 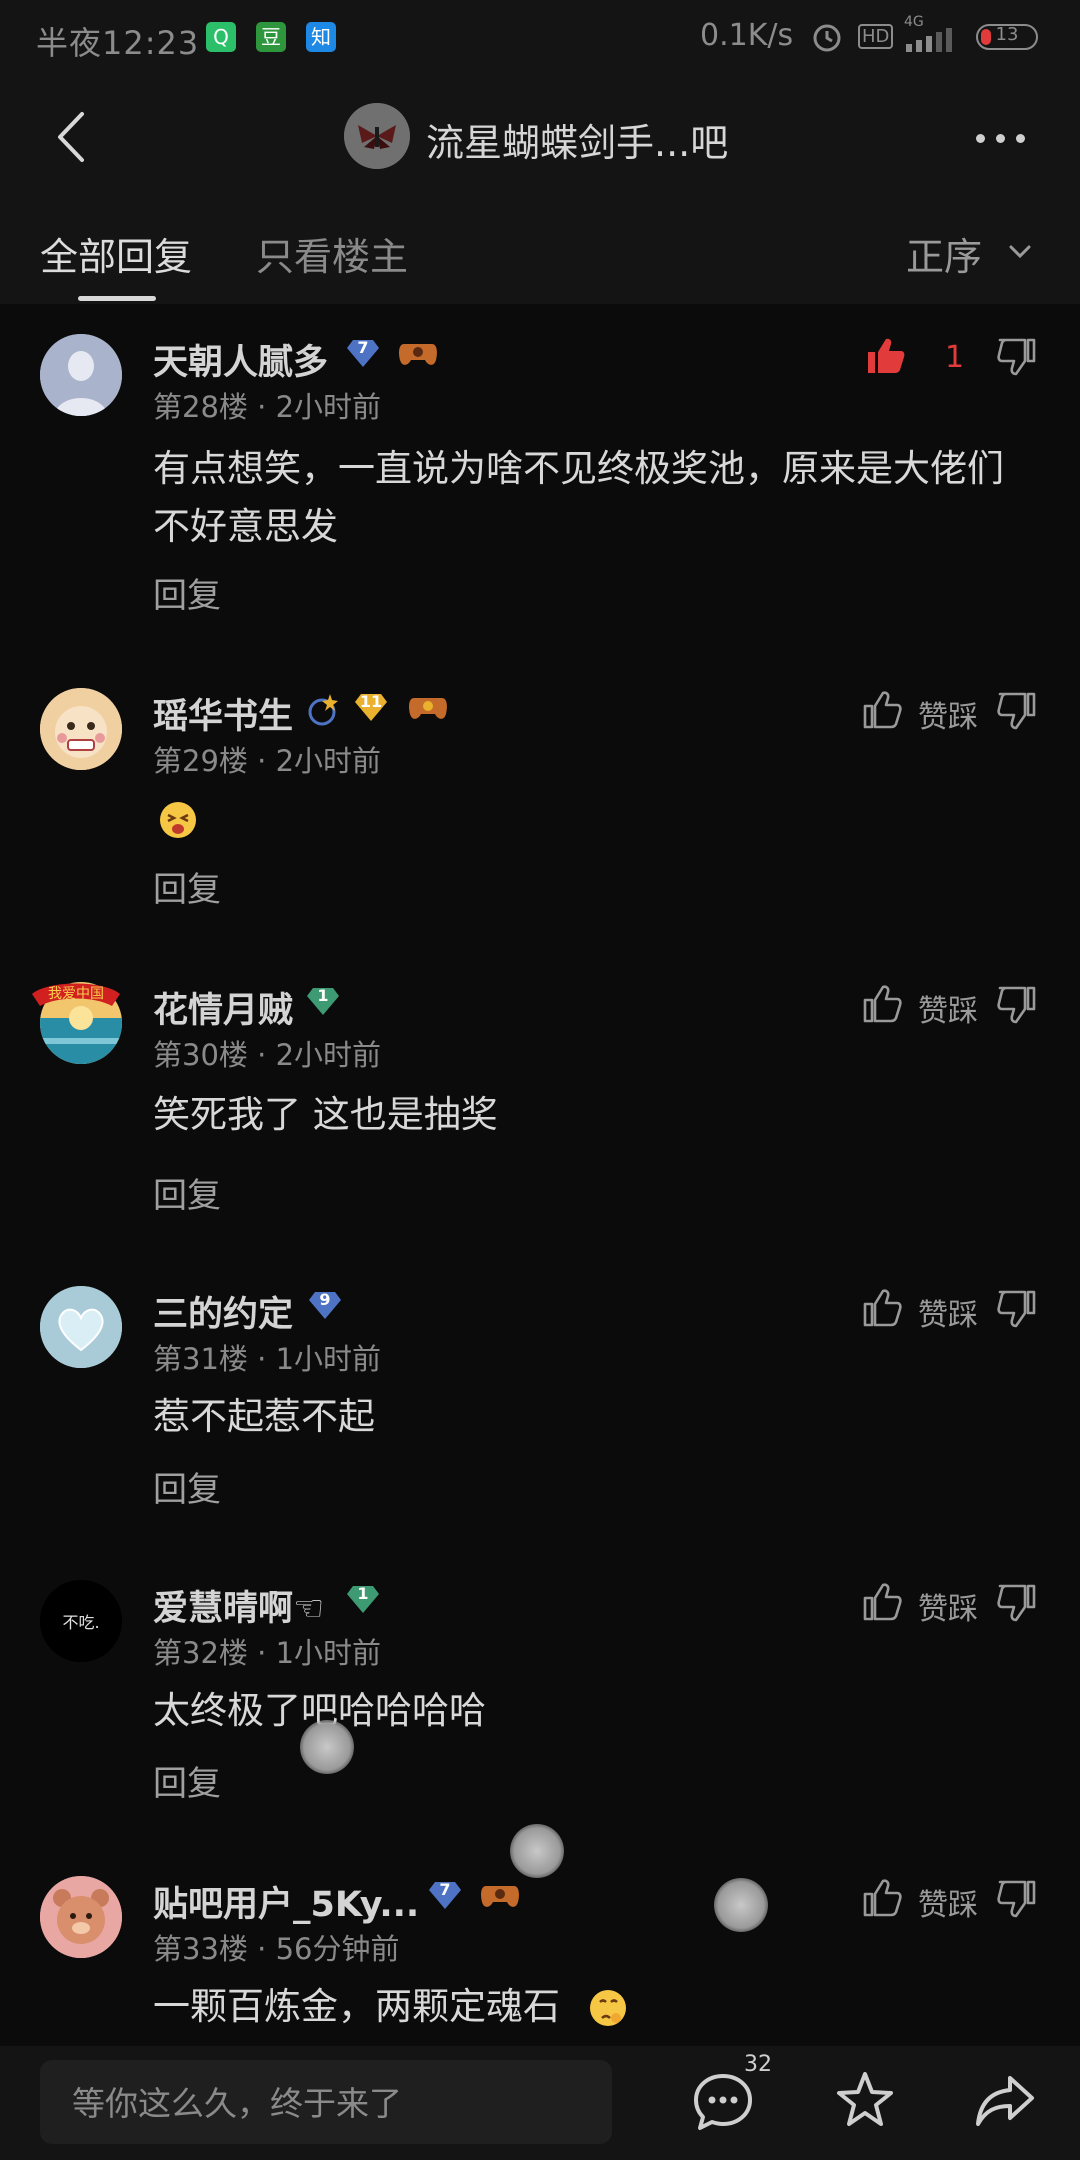 I want to click on ice-heart-avatar-icon, so click(x=81, y=1327).